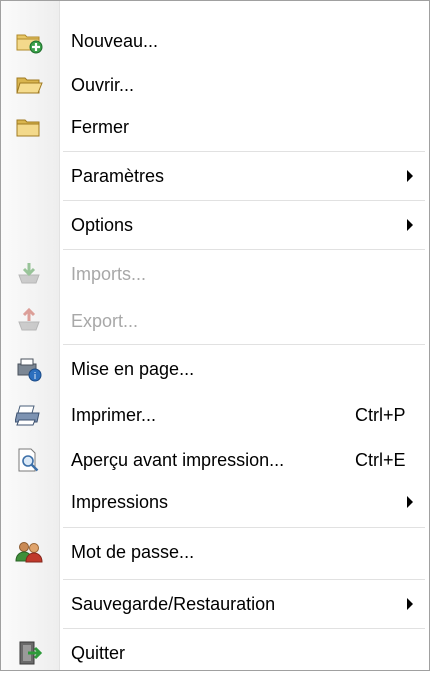  I want to click on shortcut-label: Ctrl+P, so click(380, 415).